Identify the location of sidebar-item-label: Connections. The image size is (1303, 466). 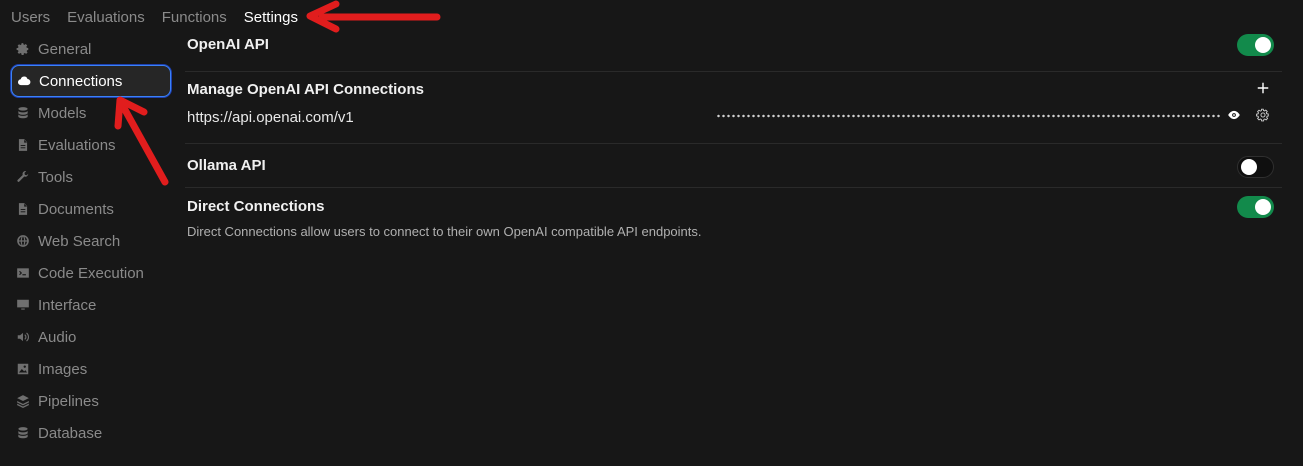
(81, 81).